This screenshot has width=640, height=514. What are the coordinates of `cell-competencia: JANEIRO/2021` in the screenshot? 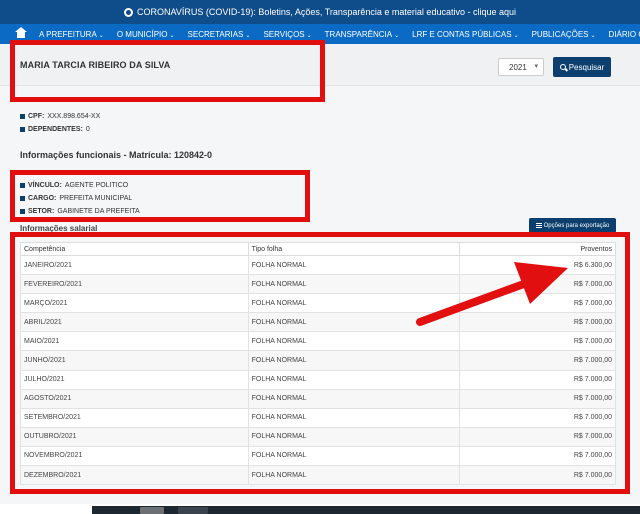 It's located at (134, 265).